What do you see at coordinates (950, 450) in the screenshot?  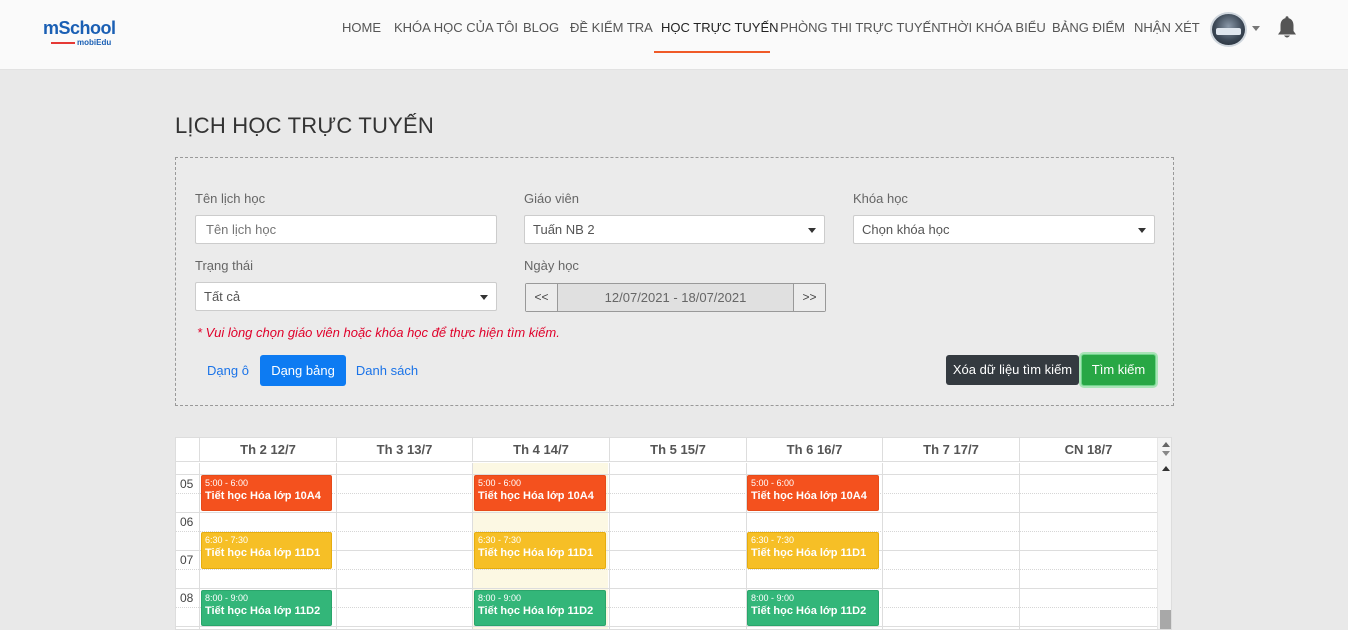 I see `day-header-sat: Th 7 17/7` at bounding box center [950, 450].